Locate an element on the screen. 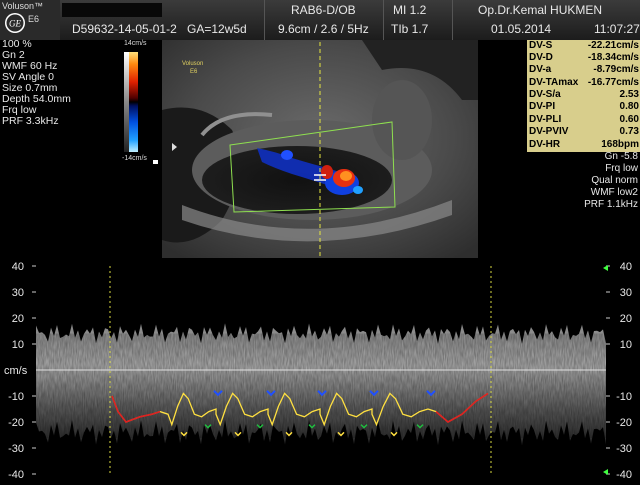  color-velocity-scale is located at coordinates (134, 103).